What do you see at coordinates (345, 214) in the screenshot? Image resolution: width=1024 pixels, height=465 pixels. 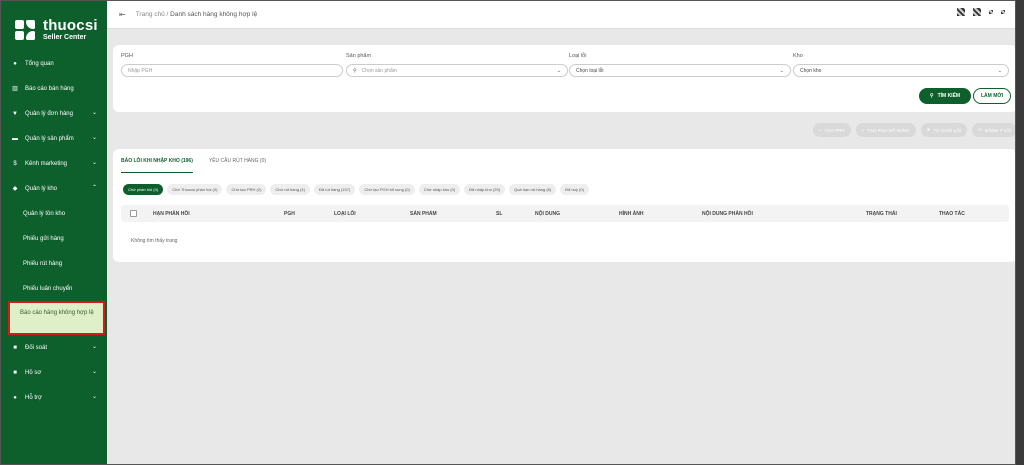 I see `column-header: LOẠI LỖI` at bounding box center [345, 214].